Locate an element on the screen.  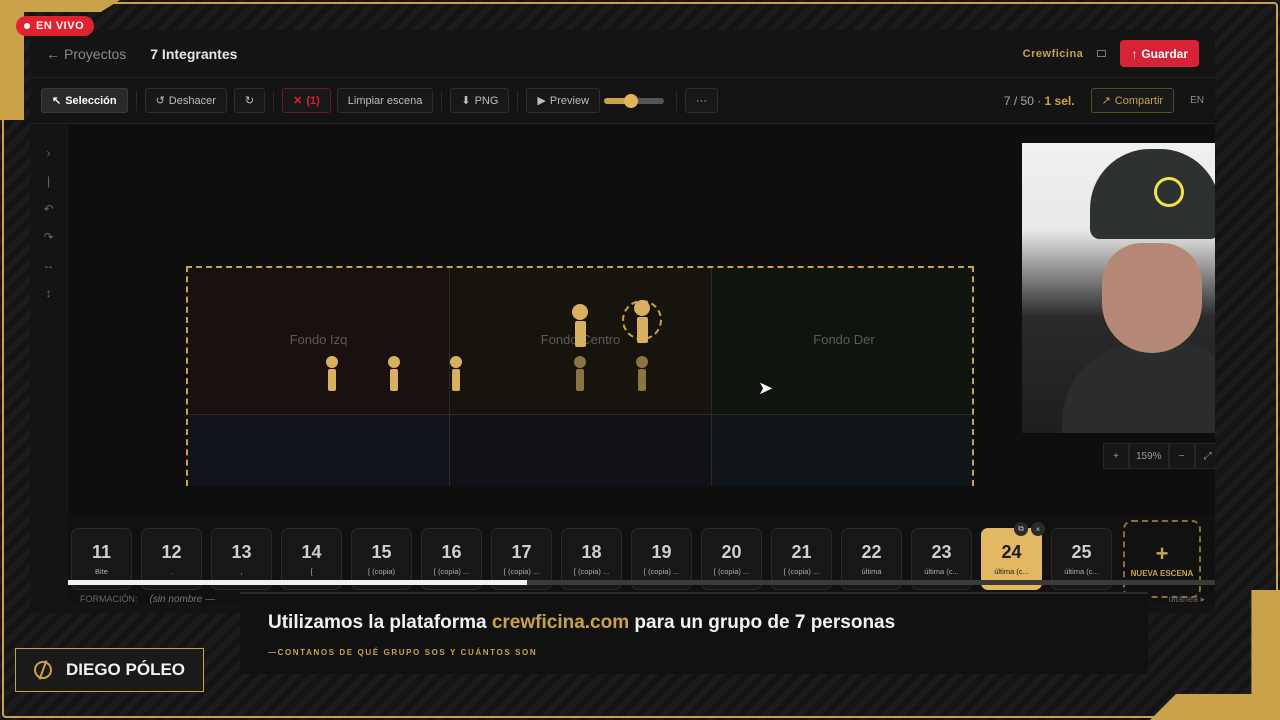
rotate-right-icon: ↷ is located at coordinates (48, 237).